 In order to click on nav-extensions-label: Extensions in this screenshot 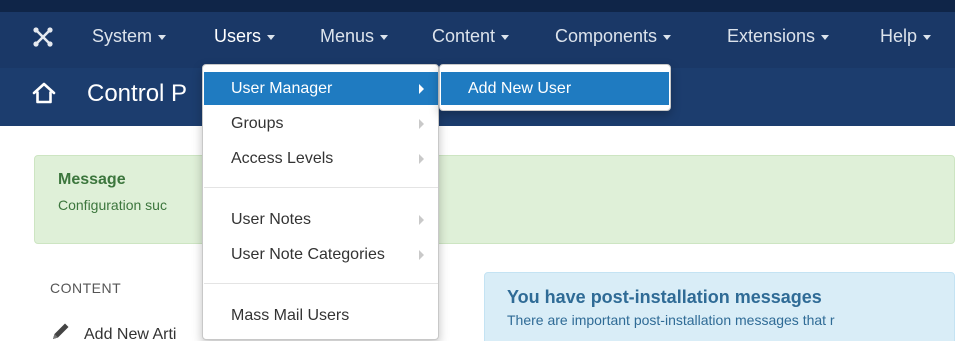, I will do `click(771, 36)`.